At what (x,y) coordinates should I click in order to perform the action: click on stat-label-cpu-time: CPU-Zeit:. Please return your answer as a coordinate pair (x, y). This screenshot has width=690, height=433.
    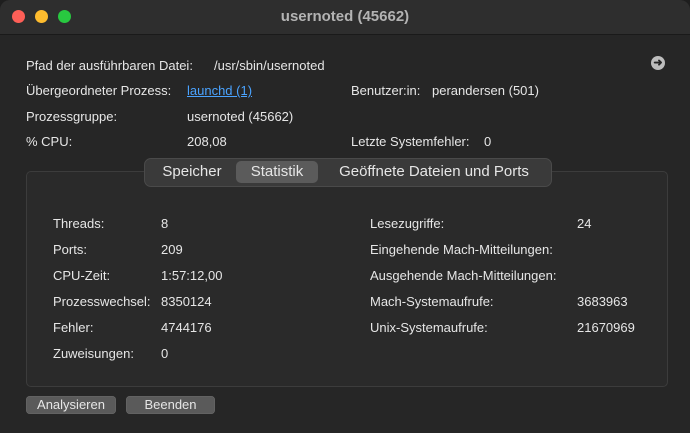
    Looking at the image, I should click on (82, 275).